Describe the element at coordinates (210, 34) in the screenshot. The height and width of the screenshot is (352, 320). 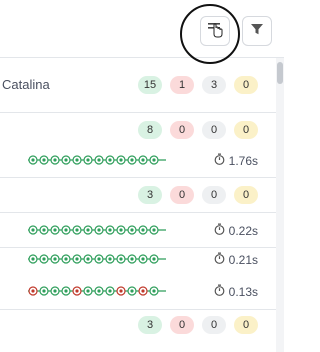
I see `cursor-highlight-circle` at that location.